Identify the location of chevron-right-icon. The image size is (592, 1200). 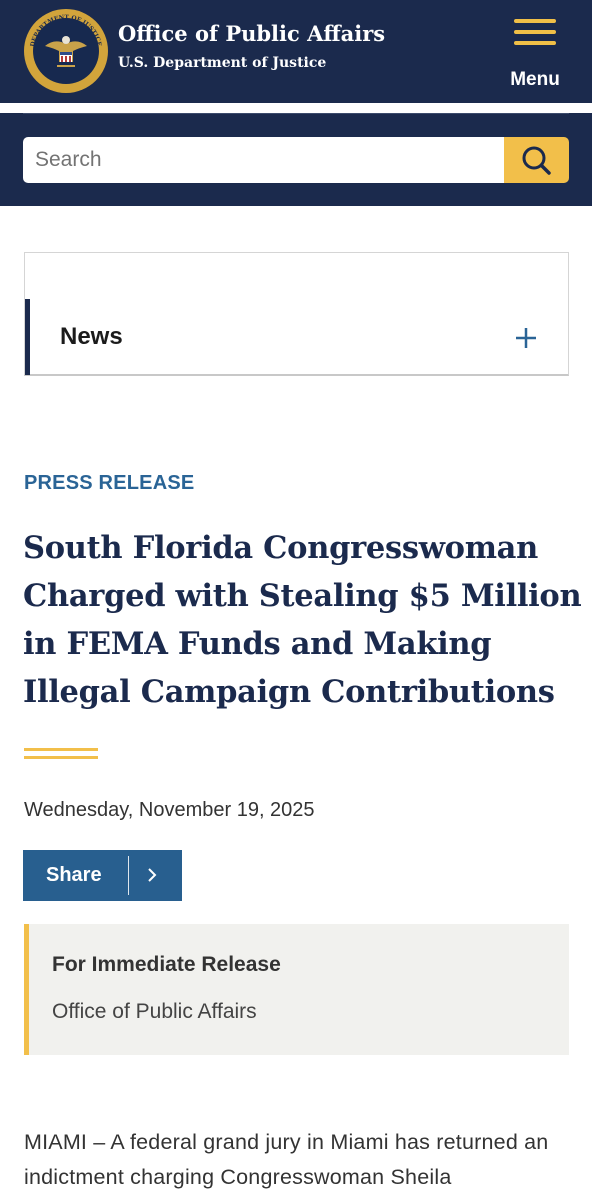
(152, 875).